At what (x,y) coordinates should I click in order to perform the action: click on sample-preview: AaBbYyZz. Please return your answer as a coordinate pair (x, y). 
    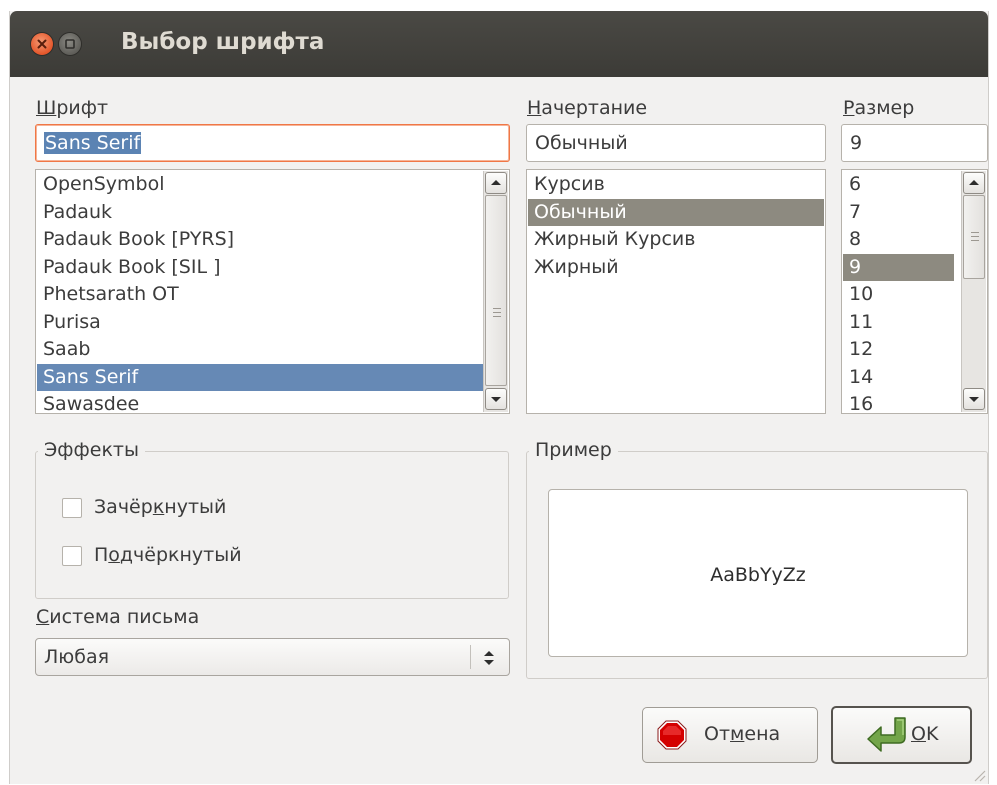
    Looking at the image, I should click on (758, 573).